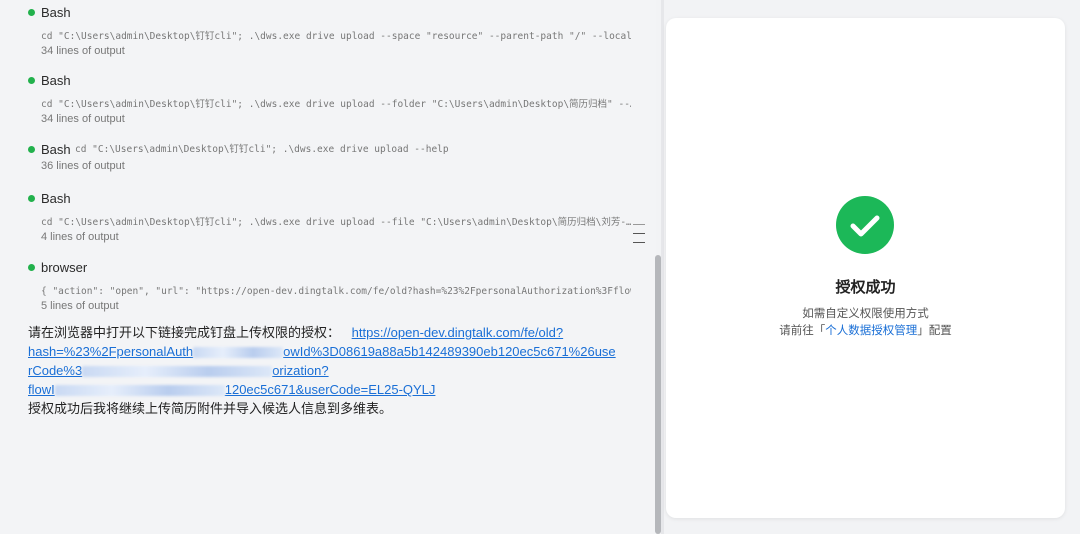  Describe the element at coordinates (865, 225) in the screenshot. I see `success-check-icon` at that location.